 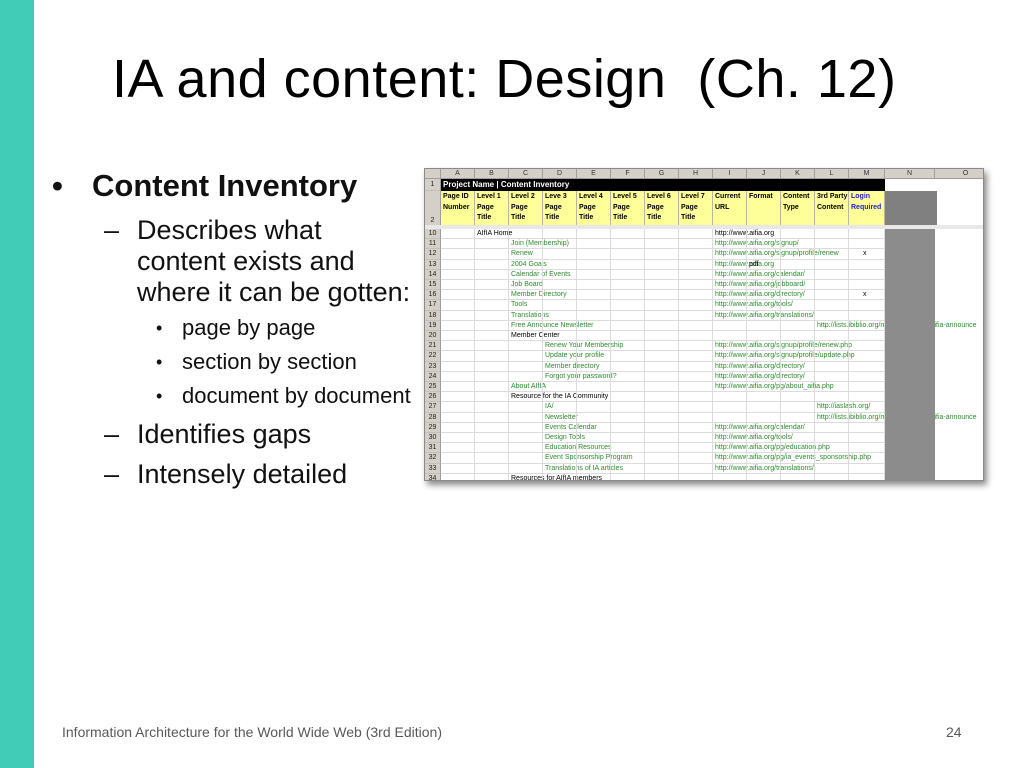 I want to click on bullet-intensely-detailed: – Intensely detailed, so click(x=232, y=474).